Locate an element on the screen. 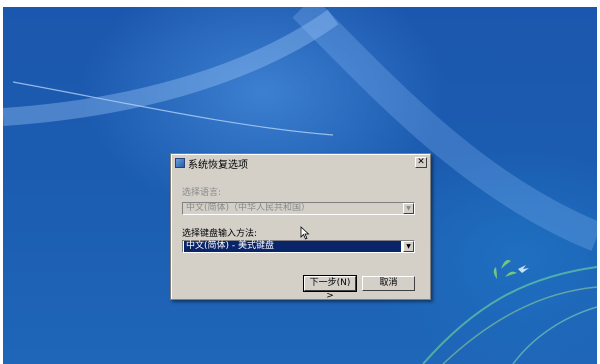  keyboard-select: 中文(简体) - 美式键盘 ▼ is located at coordinates (298, 246).